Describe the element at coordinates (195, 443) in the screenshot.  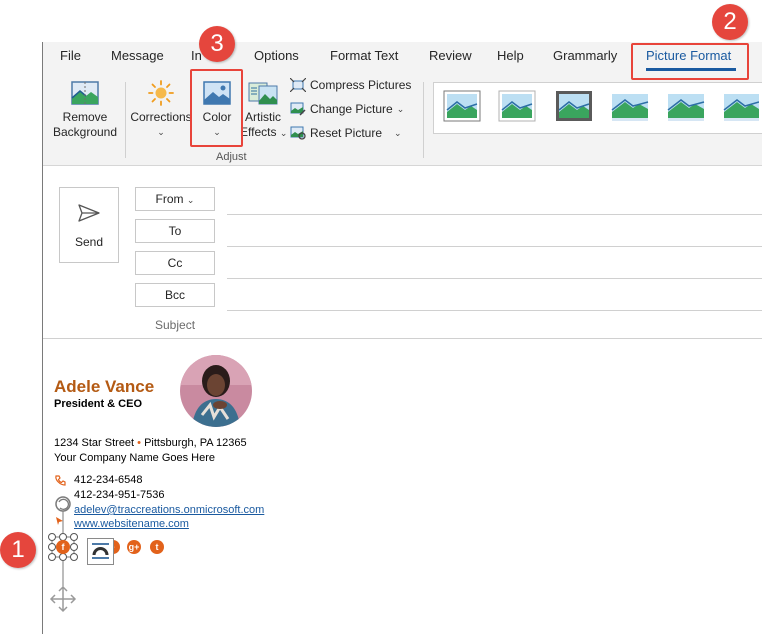
I see `address-city: Pittsburgh, PA 12365` at that location.